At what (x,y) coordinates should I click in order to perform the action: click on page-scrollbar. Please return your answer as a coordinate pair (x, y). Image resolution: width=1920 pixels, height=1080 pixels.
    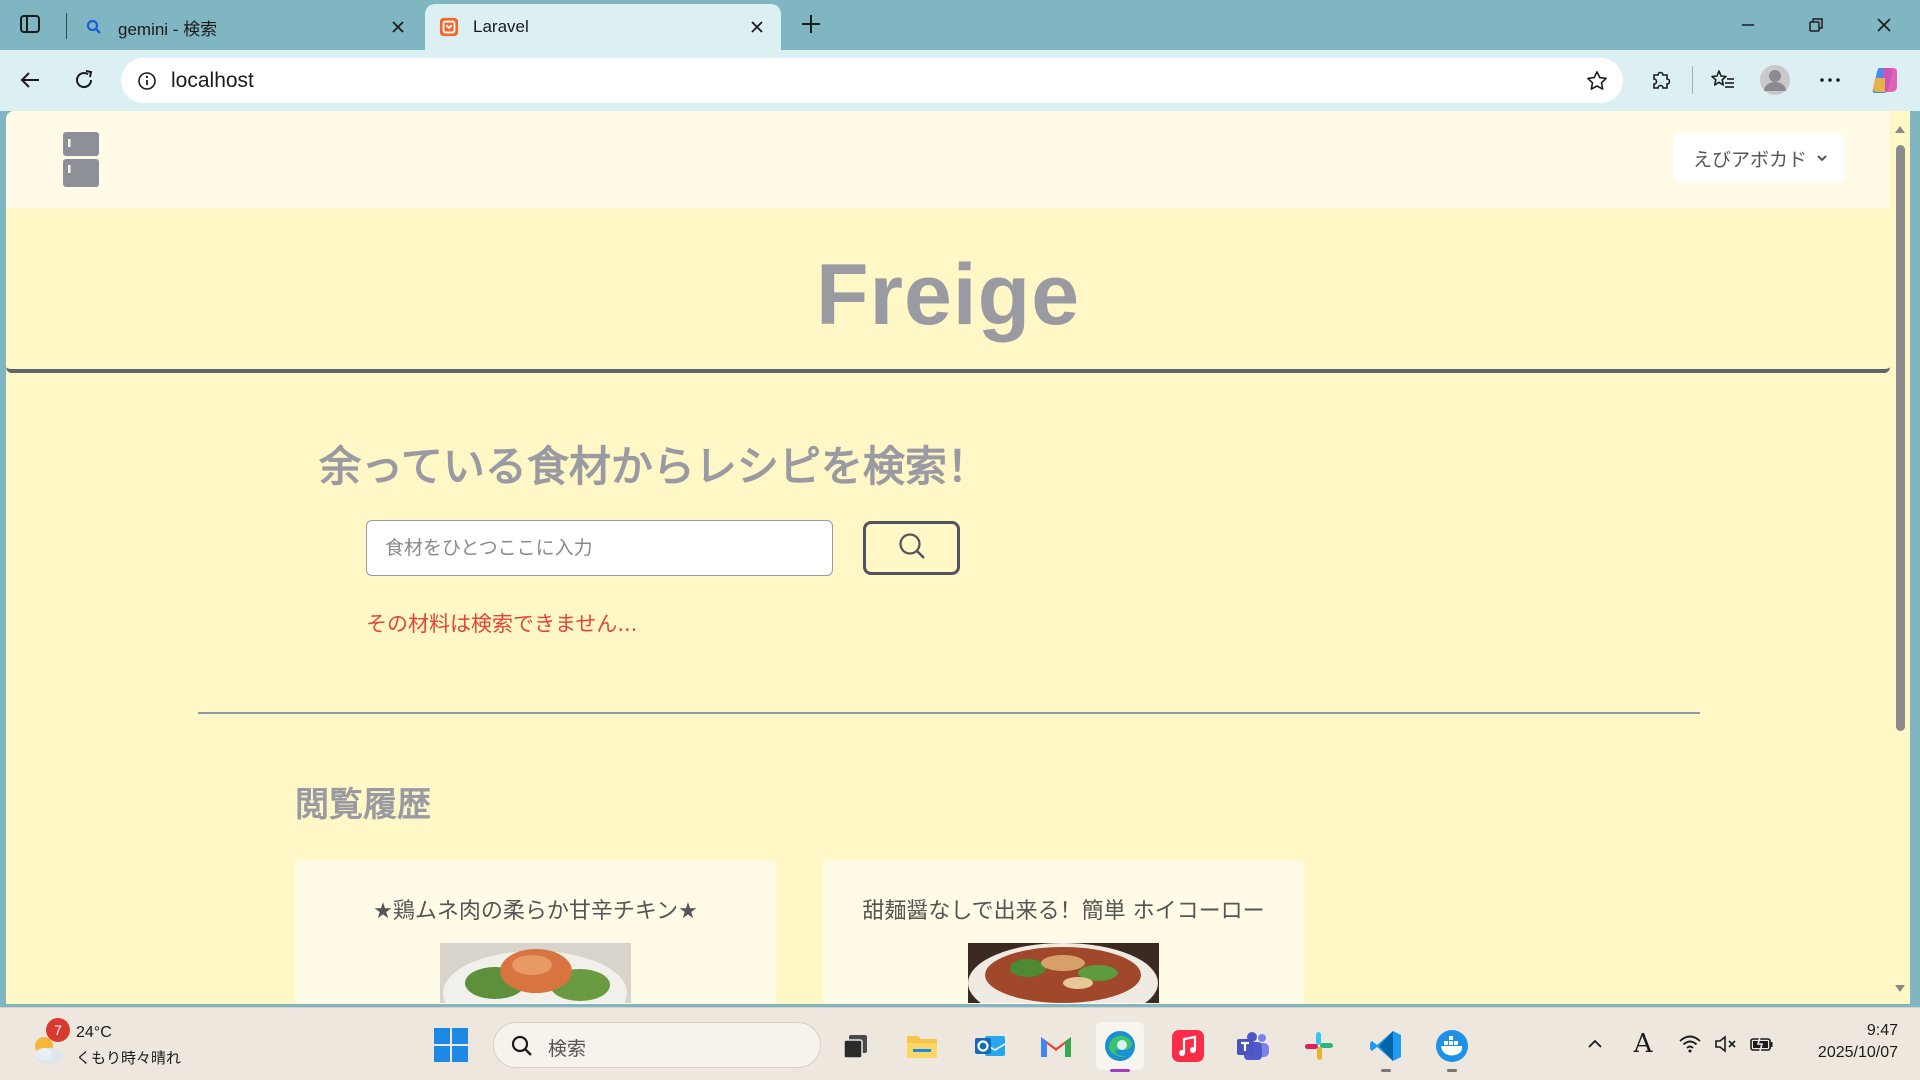
    Looking at the image, I should click on (1900, 557).